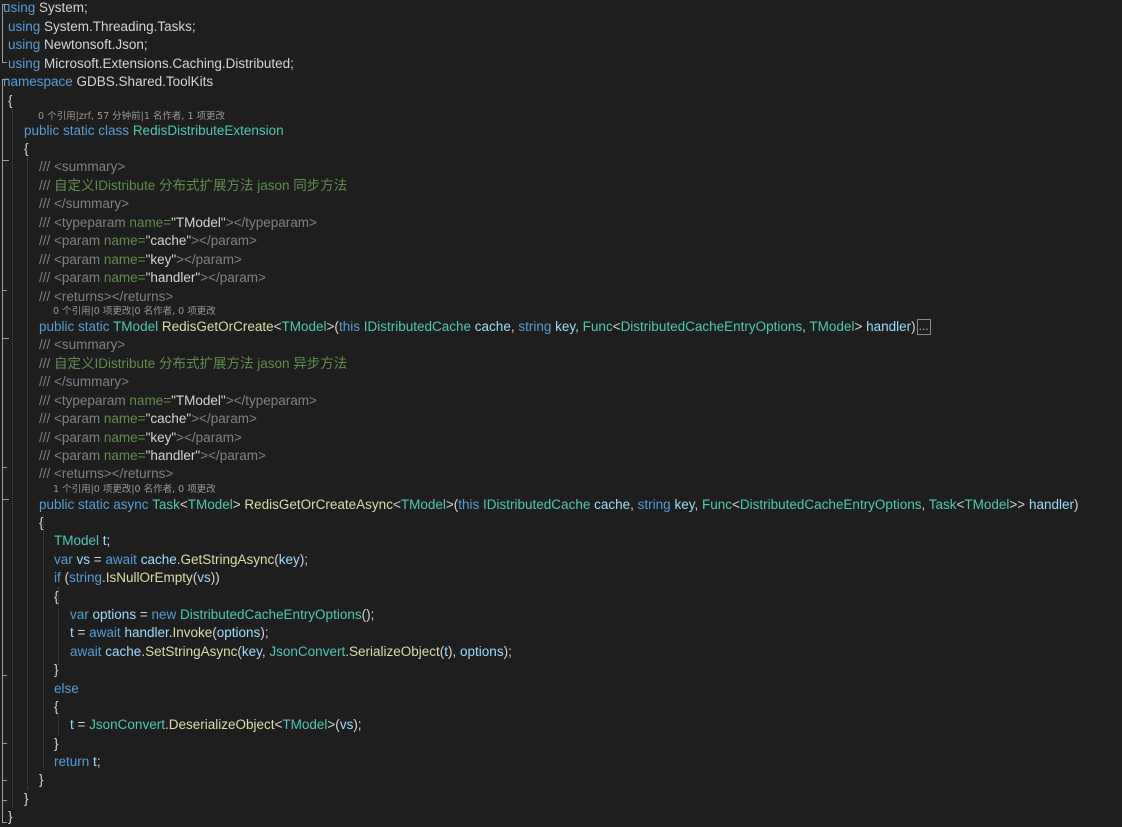 The width and height of the screenshot is (1122, 827). What do you see at coordinates (2, 402) in the screenshot?
I see `outline-bar` at bounding box center [2, 402].